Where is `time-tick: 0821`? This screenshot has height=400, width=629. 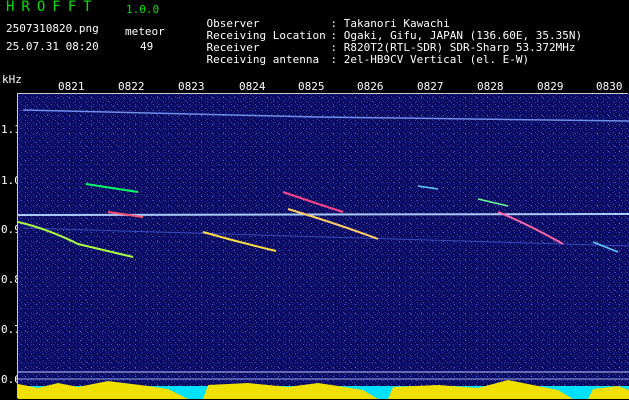
time-tick: 0821 is located at coordinates (71, 86).